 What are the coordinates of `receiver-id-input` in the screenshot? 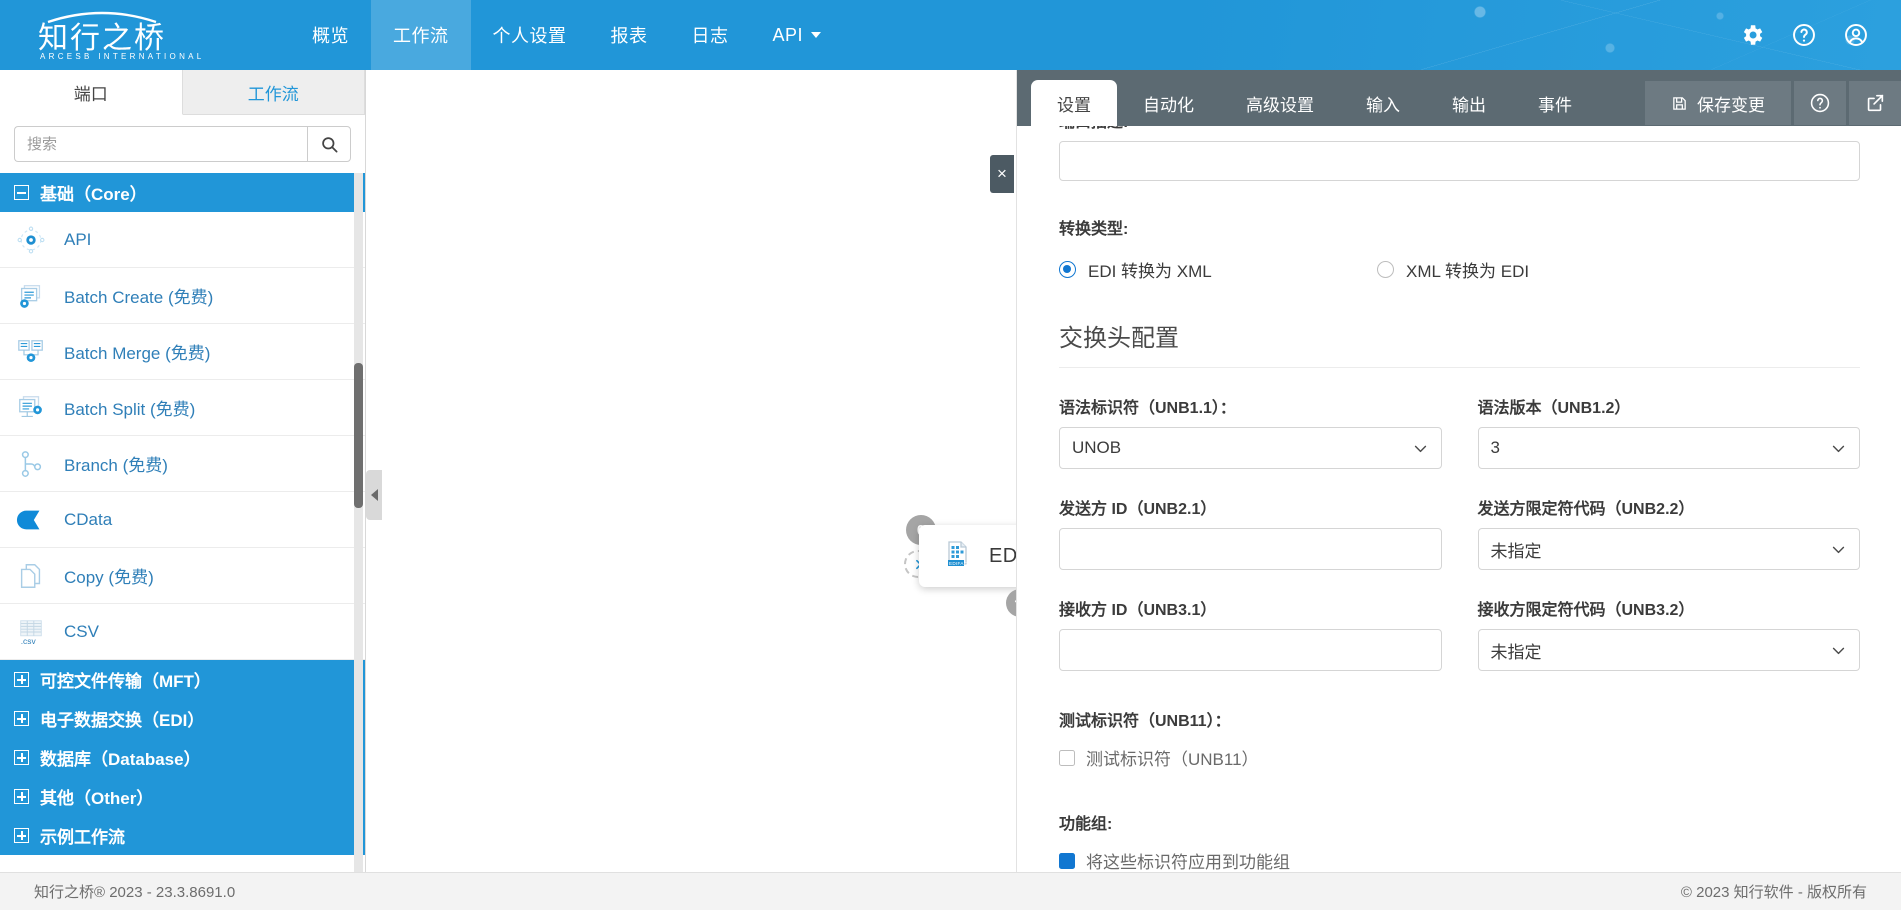 It's located at (1250, 650).